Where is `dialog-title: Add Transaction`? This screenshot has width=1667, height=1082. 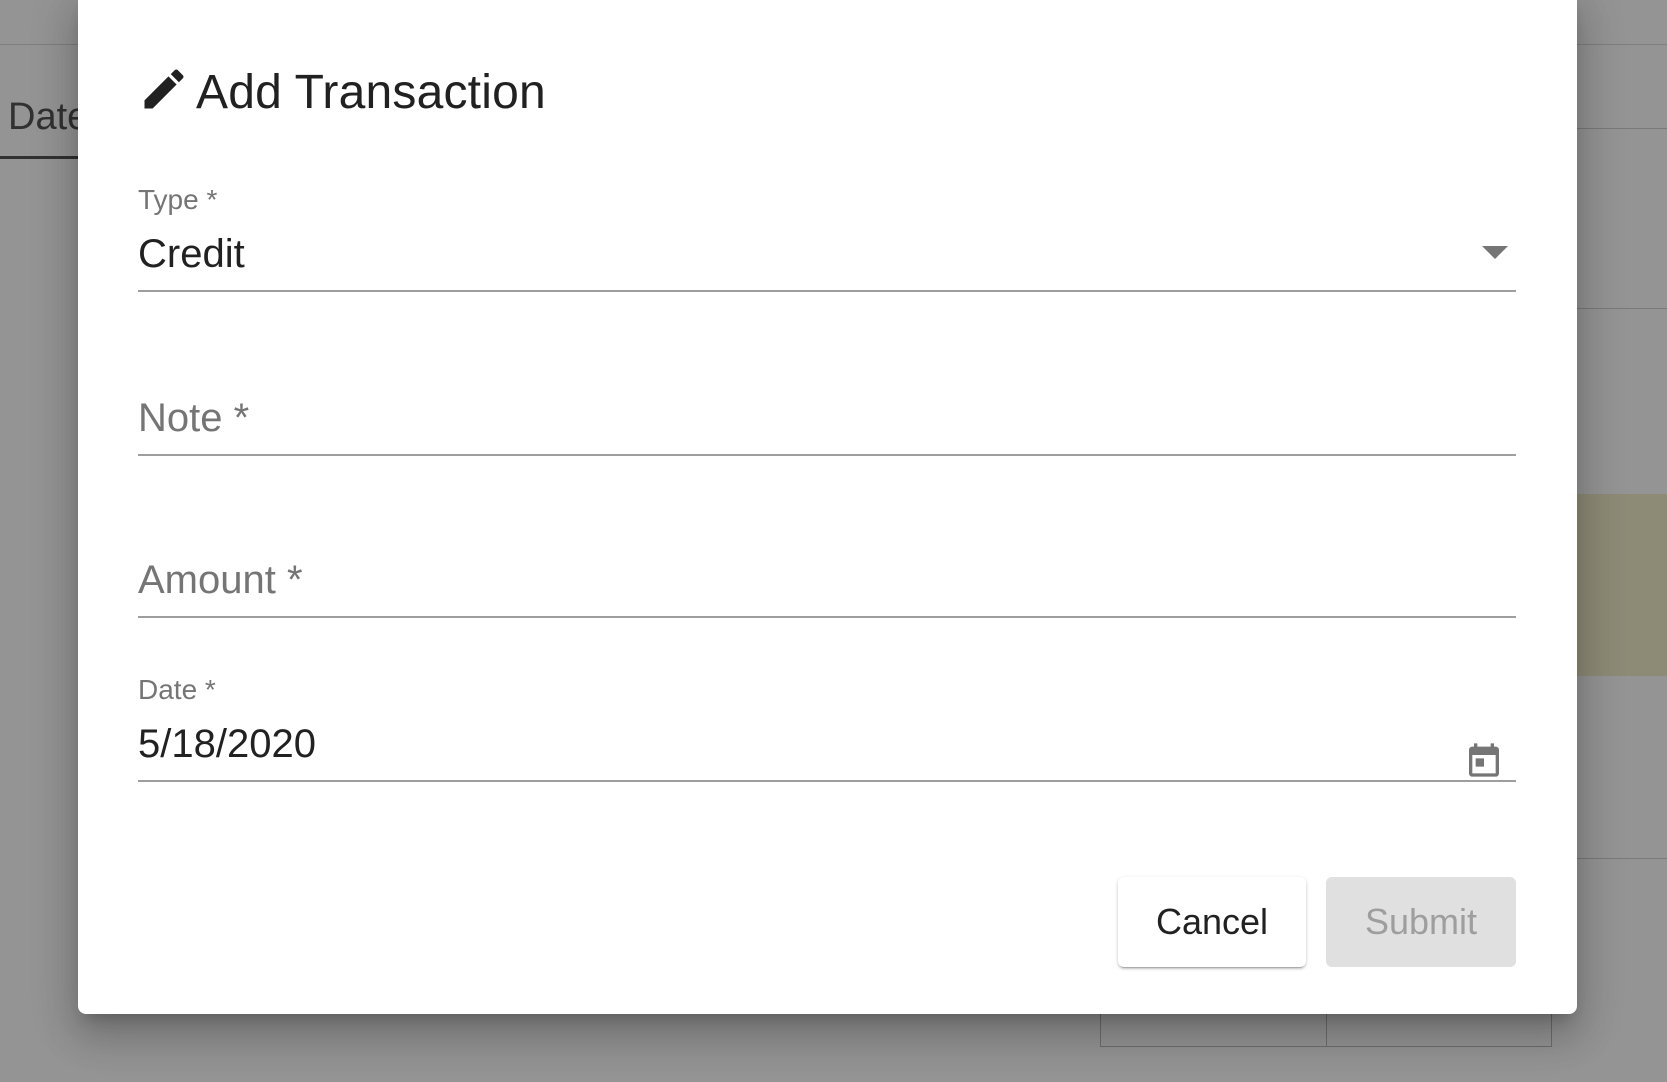 dialog-title: Add Transaction is located at coordinates (342, 92).